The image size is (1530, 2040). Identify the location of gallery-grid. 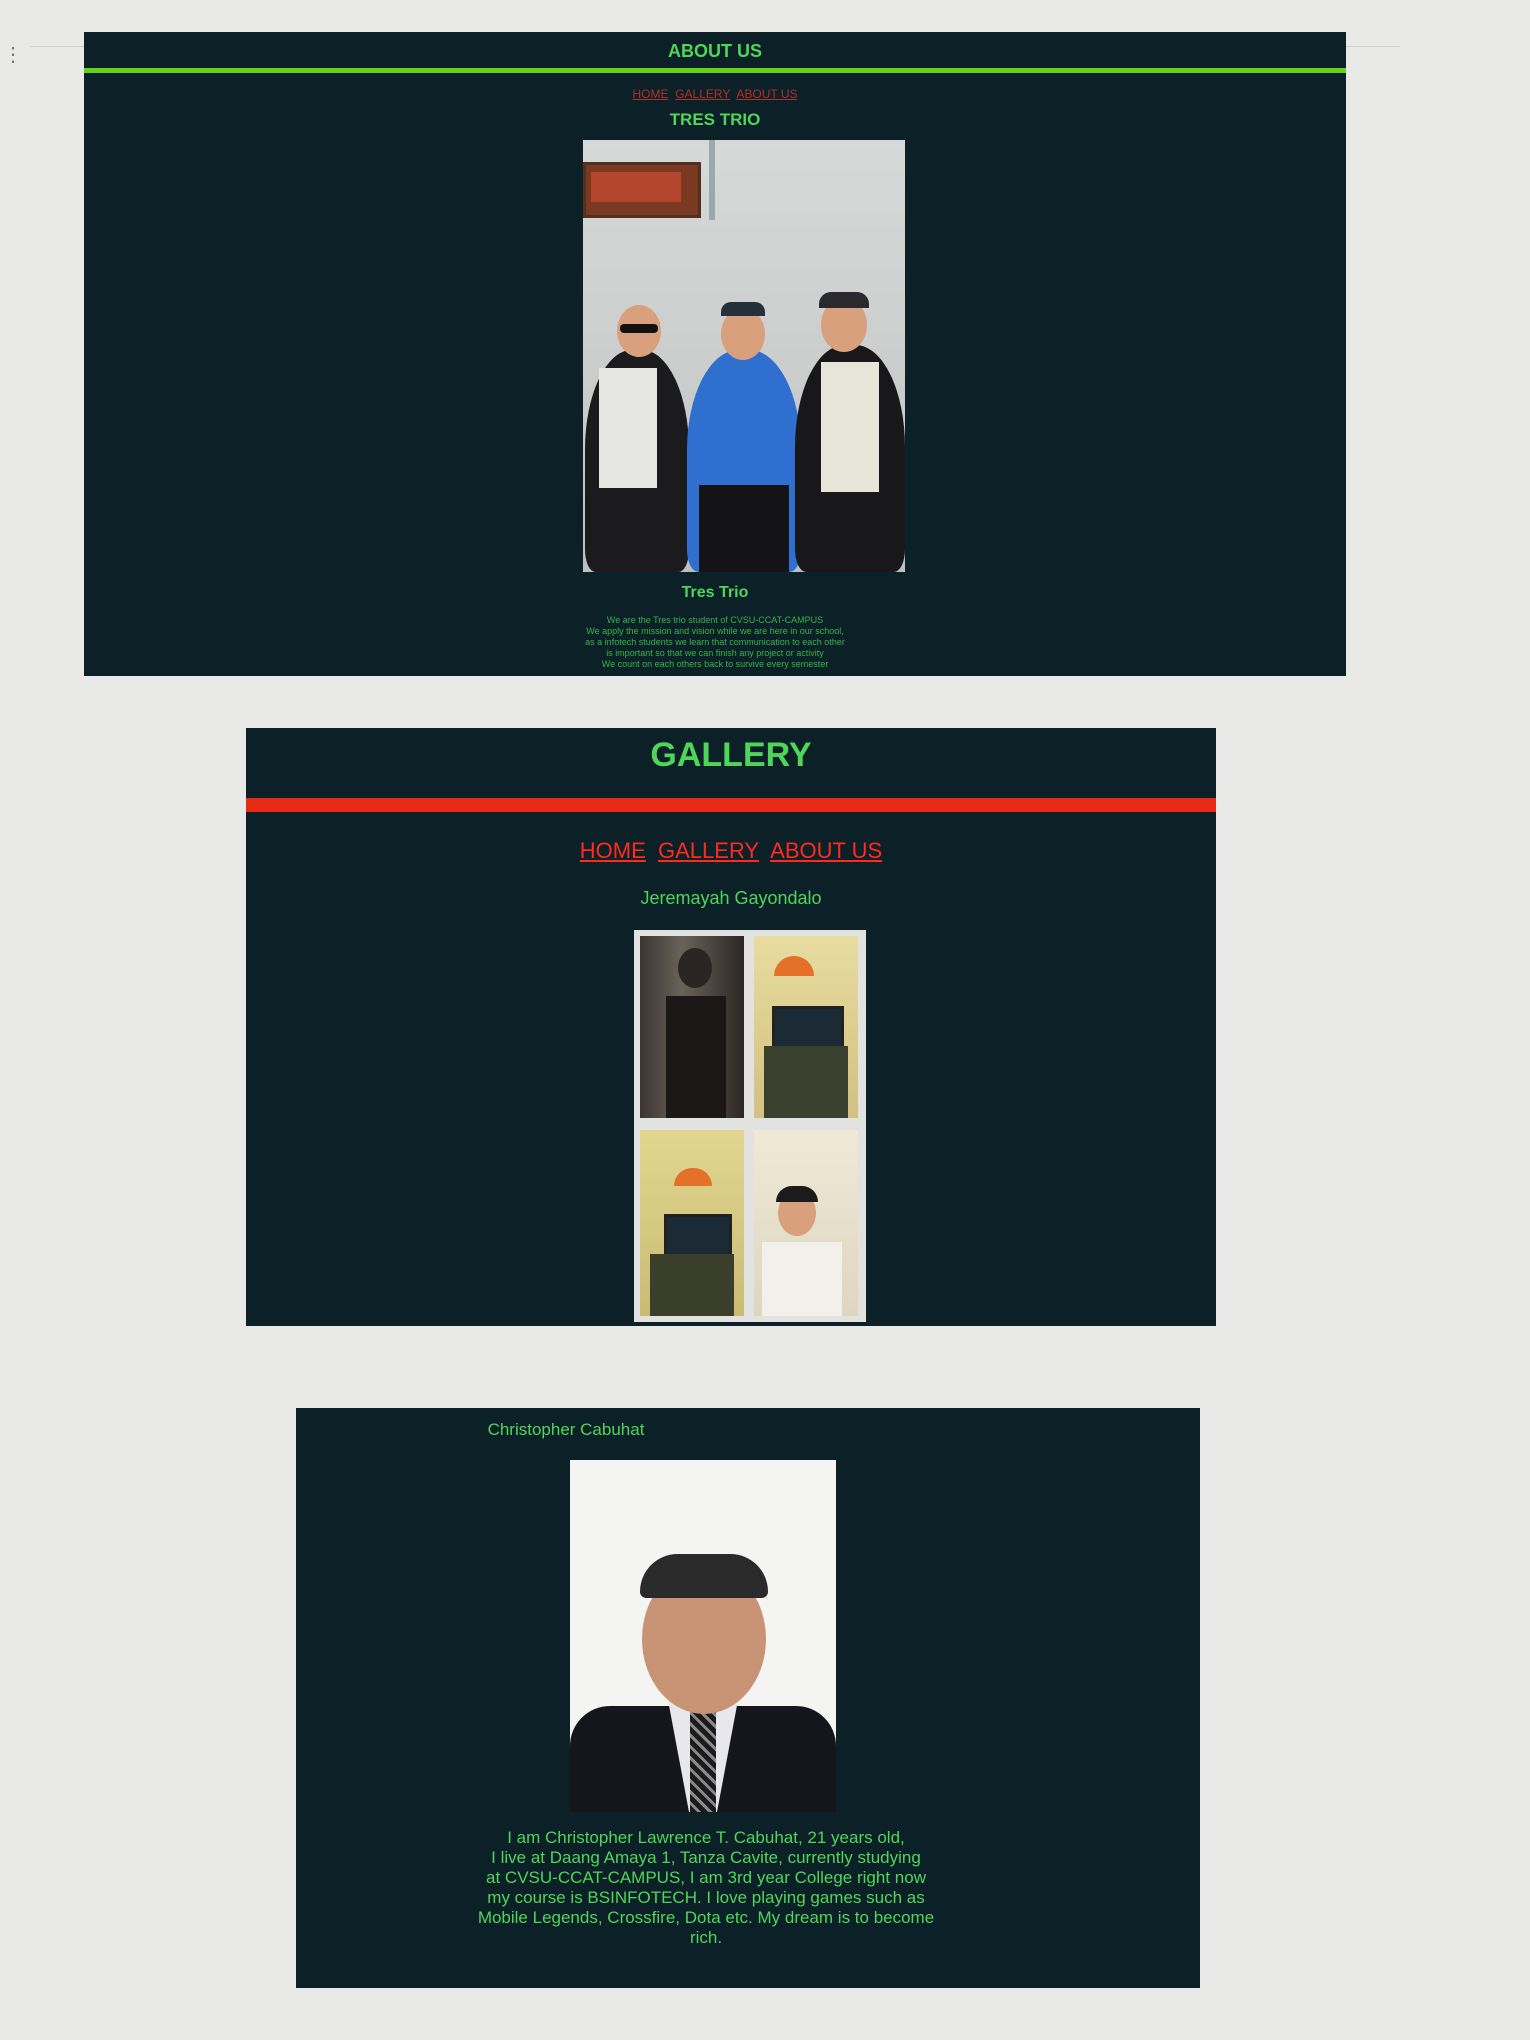
(750, 1126).